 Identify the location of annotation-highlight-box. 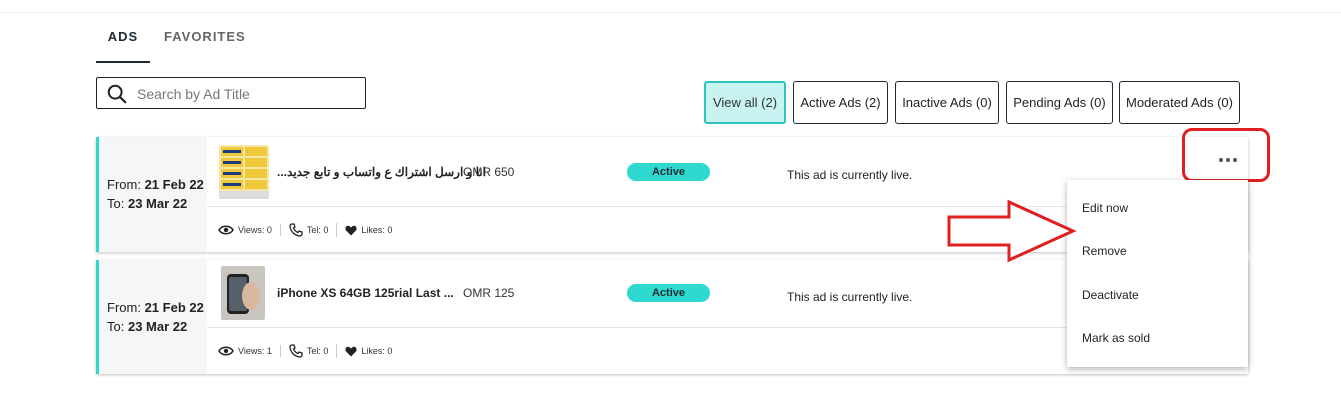
(1226, 155).